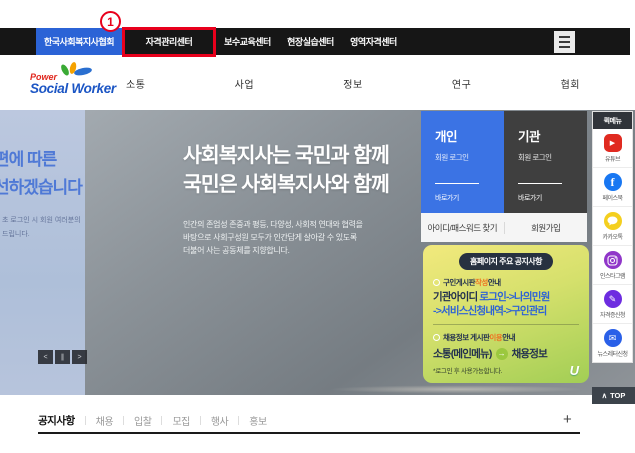  I want to click on util-tab-field-practice-center: 현장실습센터, so click(310, 41).